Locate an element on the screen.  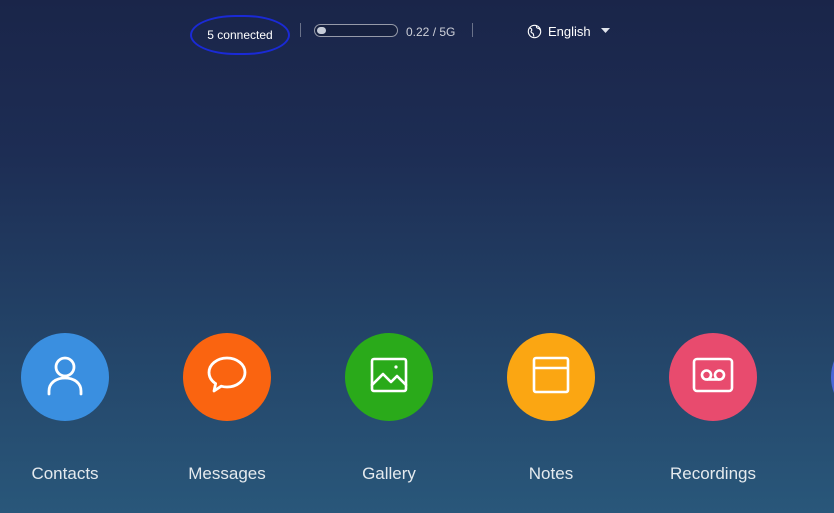
caret-down-icon is located at coordinates (605, 31).